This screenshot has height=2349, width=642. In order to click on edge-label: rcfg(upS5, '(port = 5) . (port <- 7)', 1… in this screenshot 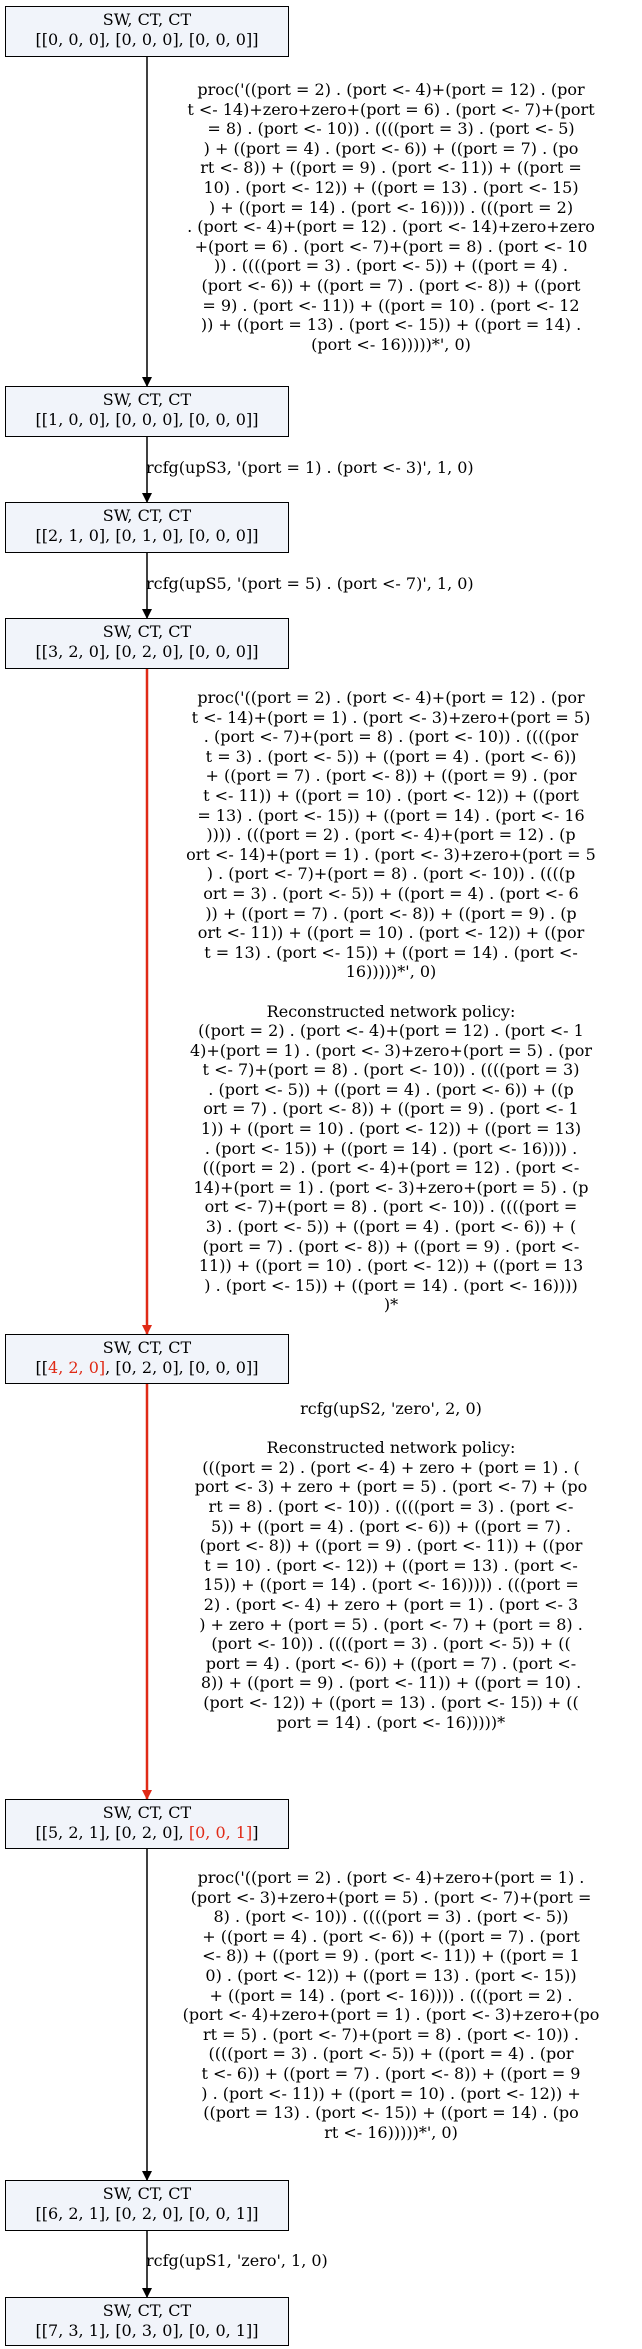, I will do `click(310, 583)`.